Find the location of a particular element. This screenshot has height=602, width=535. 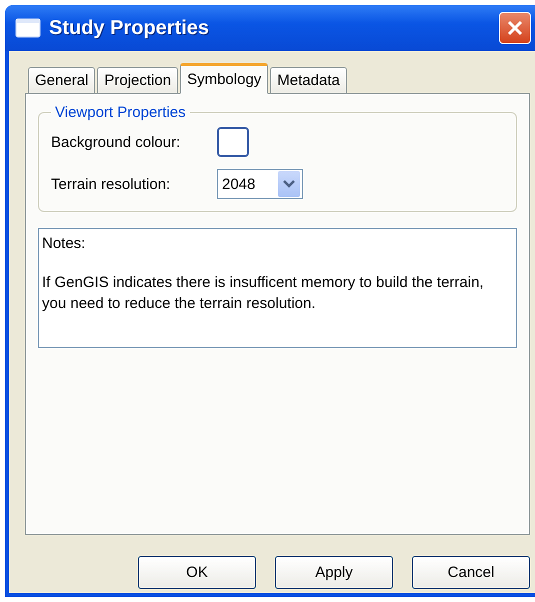

dialog-button: Apply is located at coordinates (334, 572).